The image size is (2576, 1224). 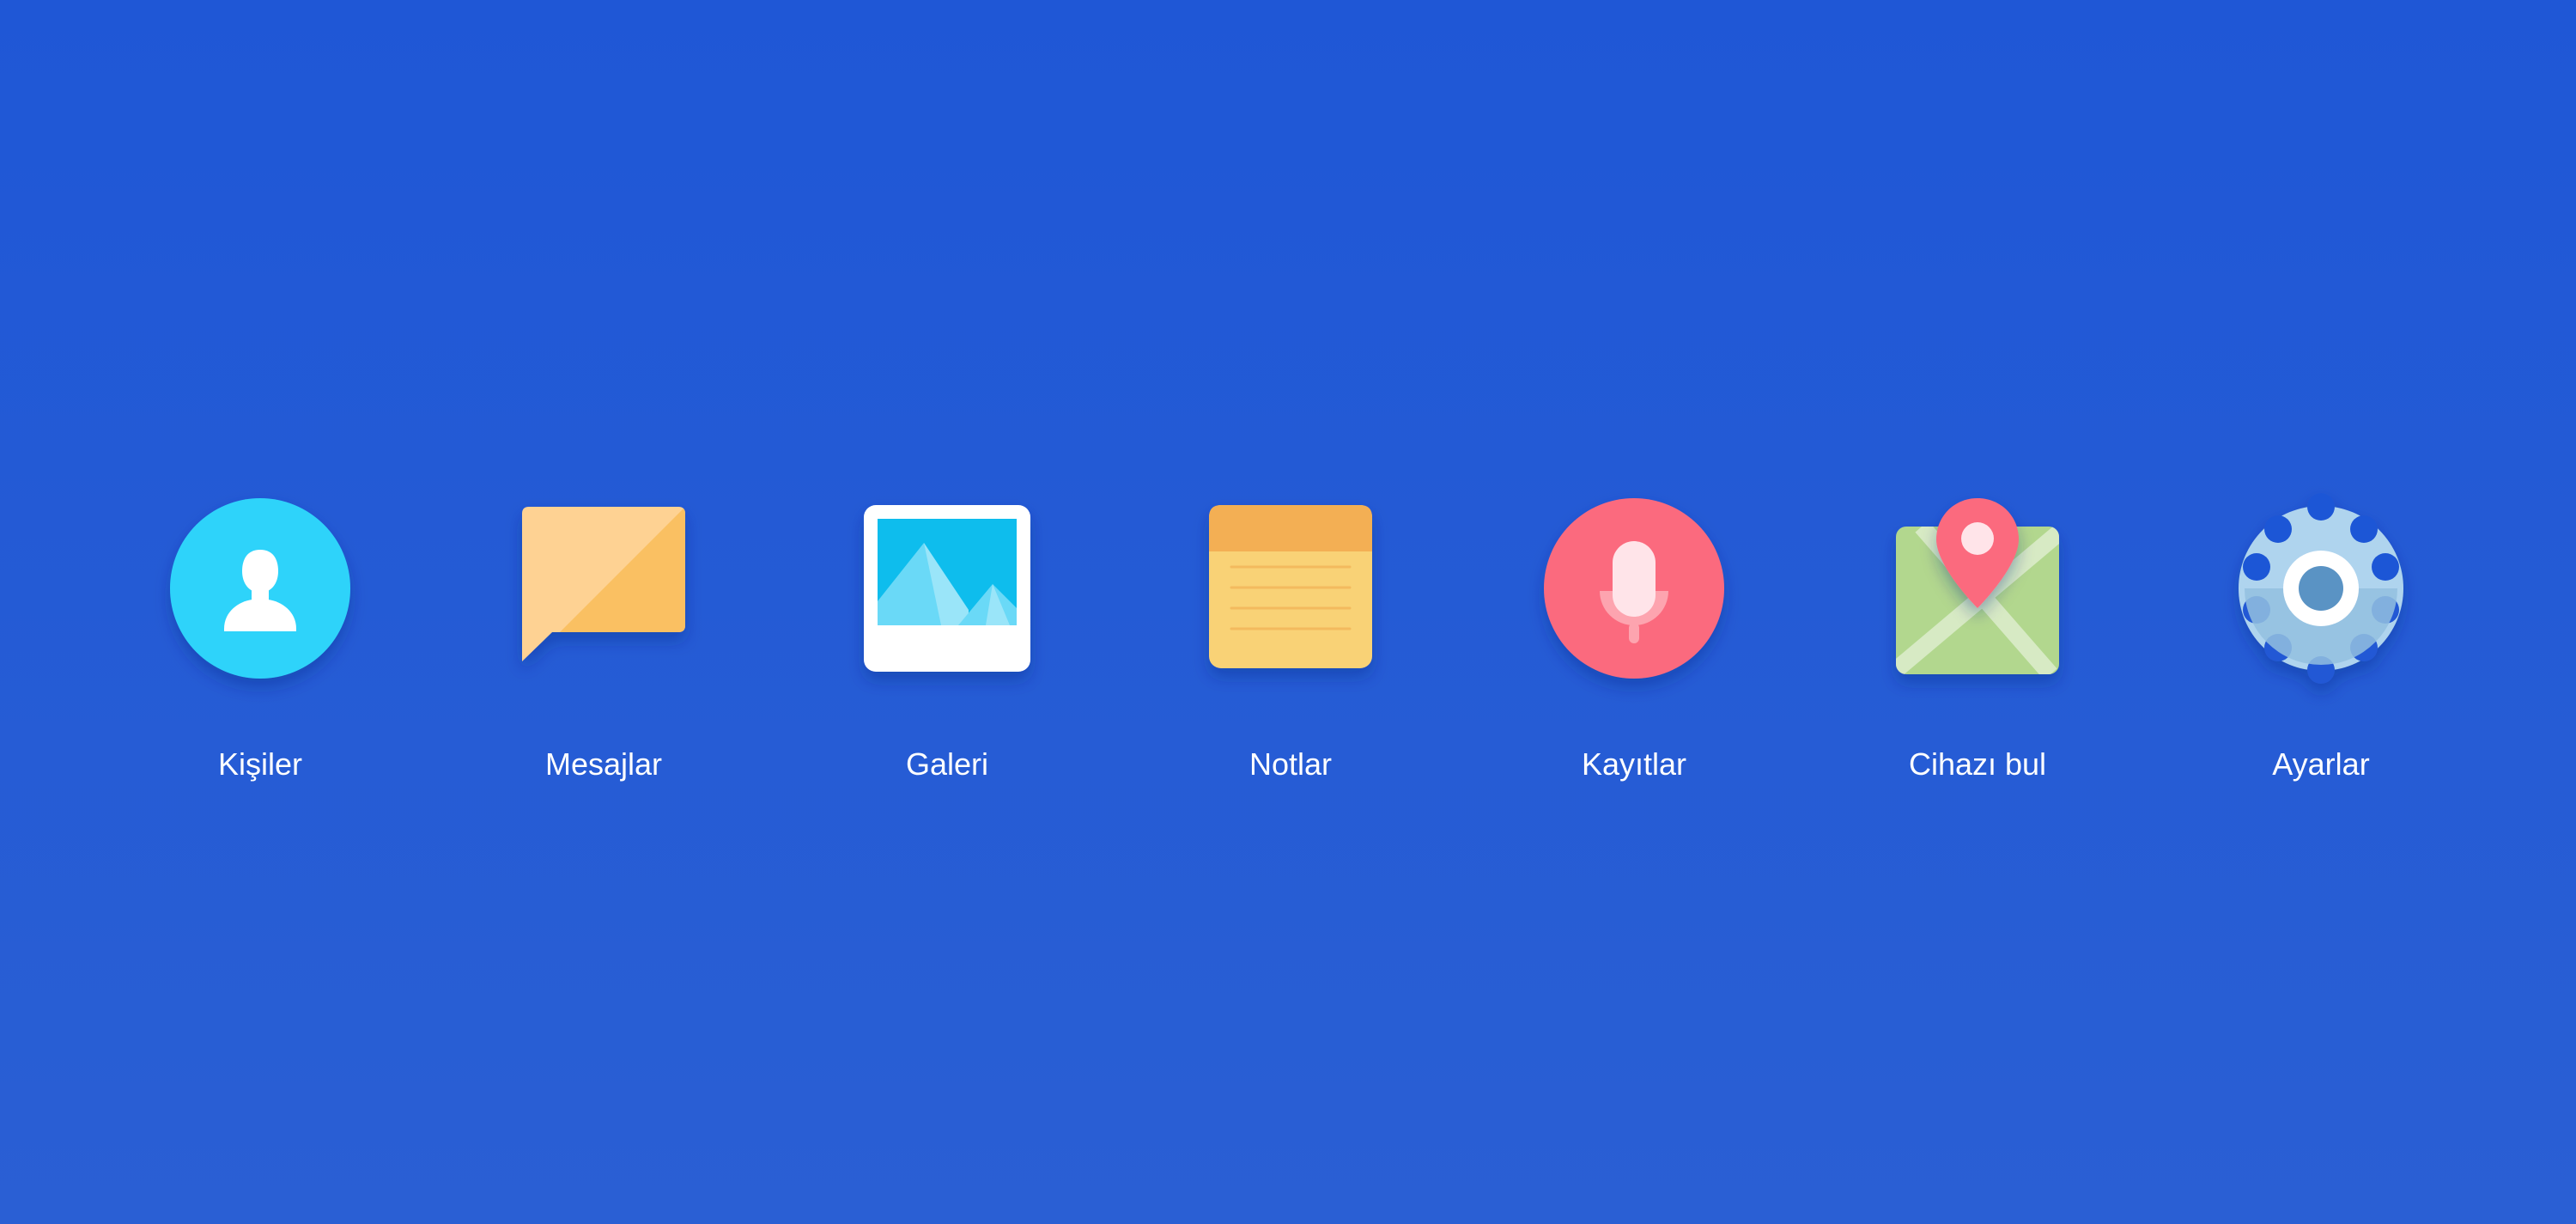 What do you see at coordinates (259, 764) in the screenshot?
I see `app-label-contacts: Kişiler` at bounding box center [259, 764].